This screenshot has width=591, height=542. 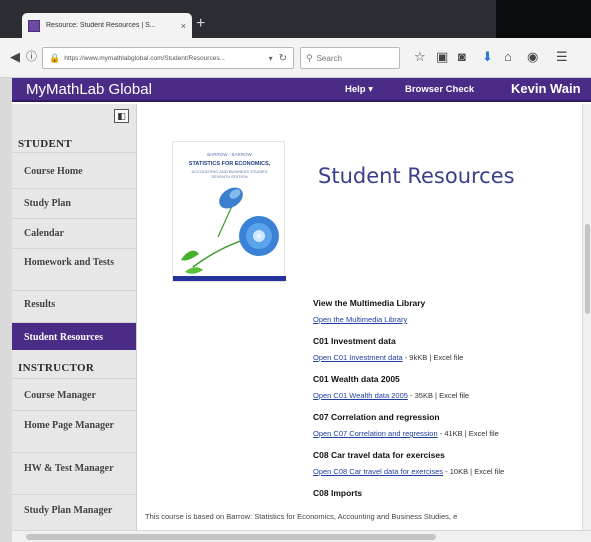 I want to click on help-menu: Help ▾, so click(x=359, y=89).